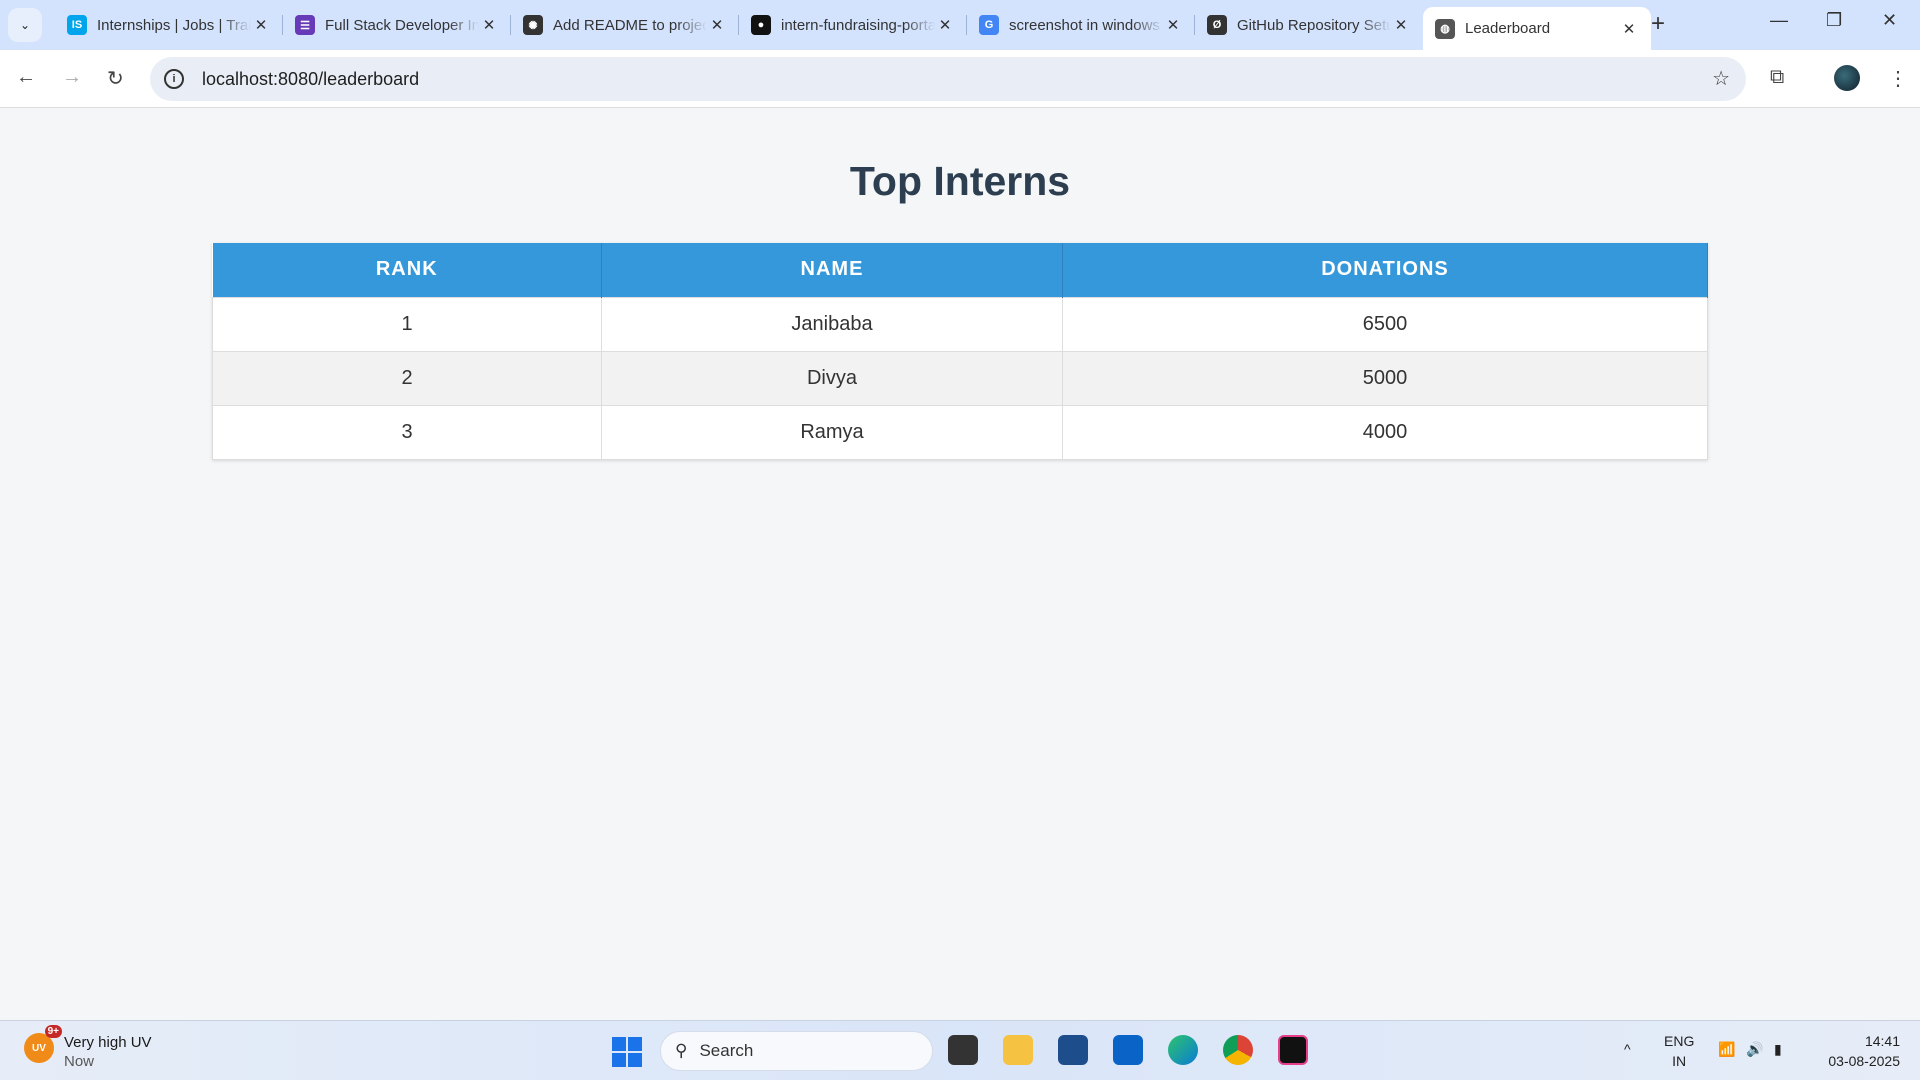 The height and width of the screenshot is (1080, 1920). What do you see at coordinates (115, 78) in the screenshot?
I see `reload-button: ↻` at bounding box center [115, 78].